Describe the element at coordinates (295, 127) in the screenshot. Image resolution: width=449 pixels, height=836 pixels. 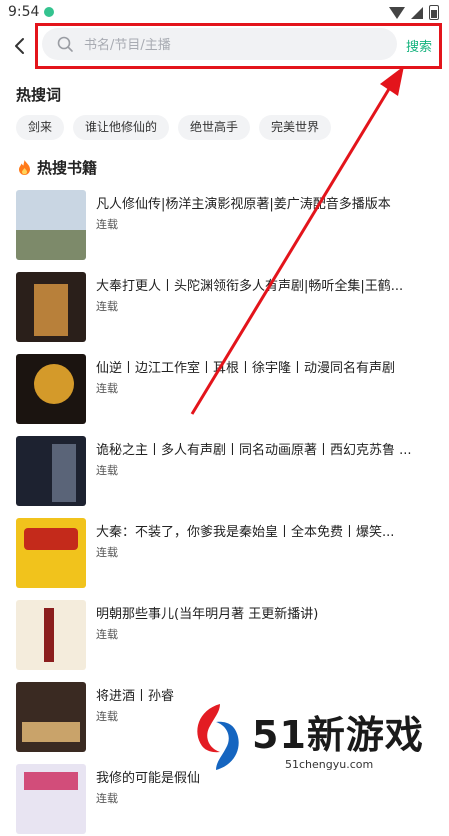
I see `hot-word-tag: 完美世界` at that location.